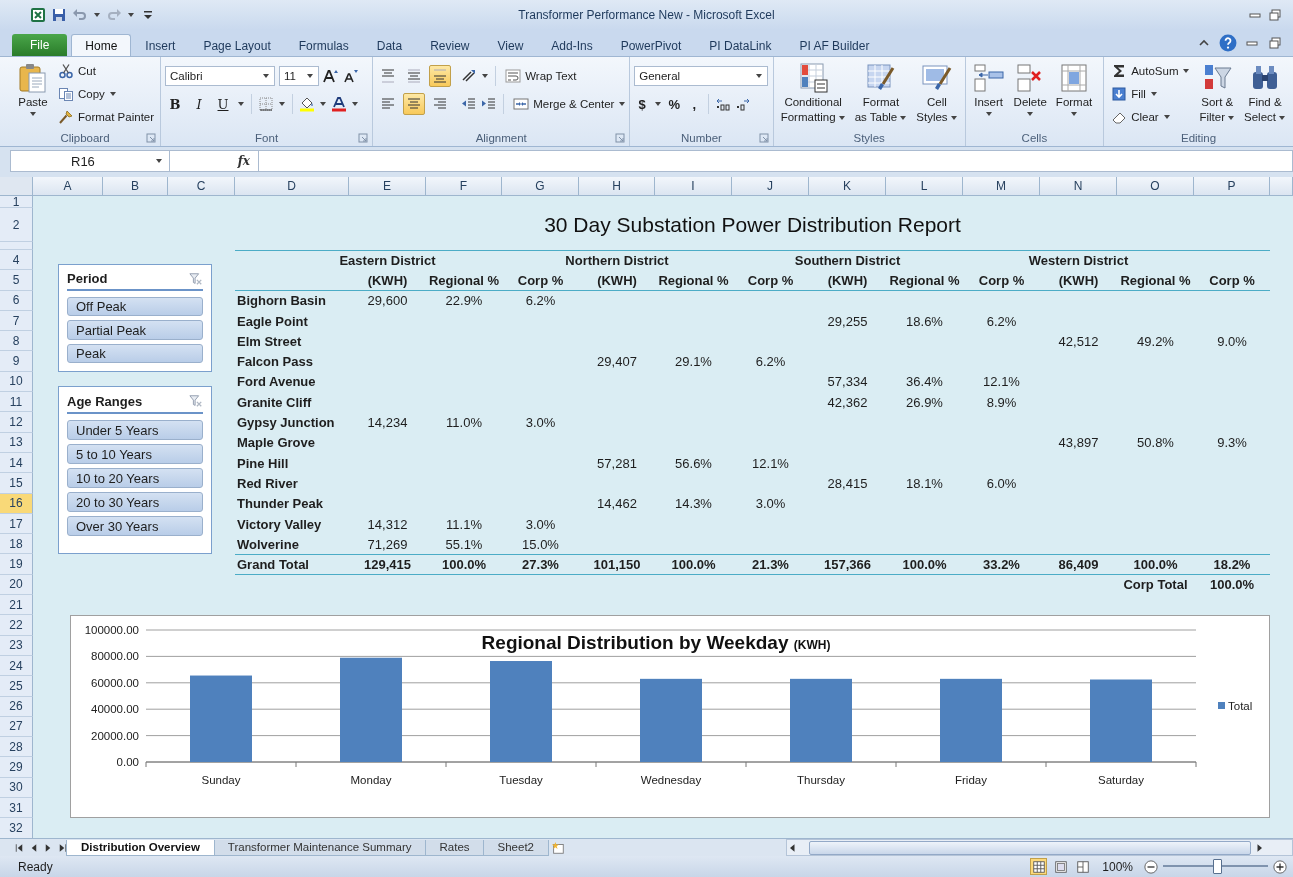 This screenshot has width=1293, height=877. I want to click on ribbon-tab: Formulas, so click(323, 45).